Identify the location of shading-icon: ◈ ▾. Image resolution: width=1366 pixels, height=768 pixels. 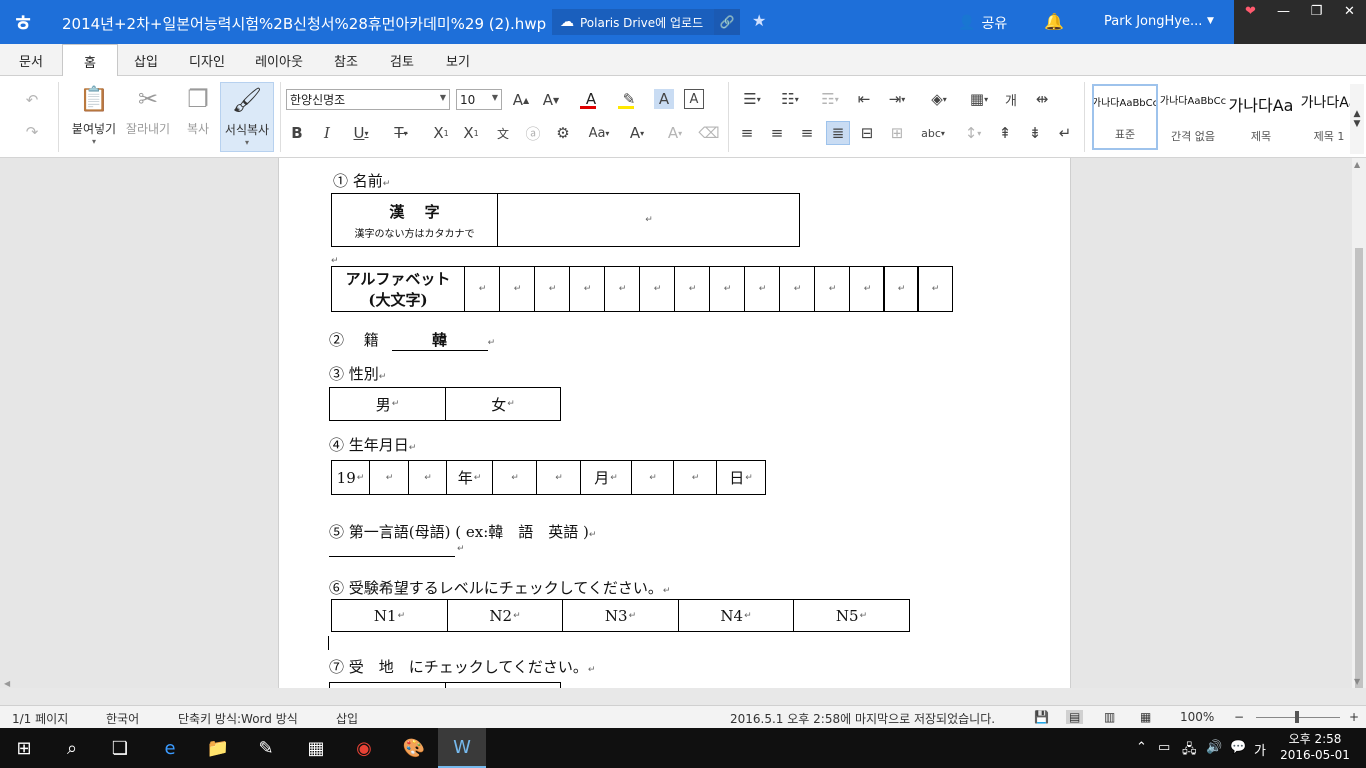
(939, 99).